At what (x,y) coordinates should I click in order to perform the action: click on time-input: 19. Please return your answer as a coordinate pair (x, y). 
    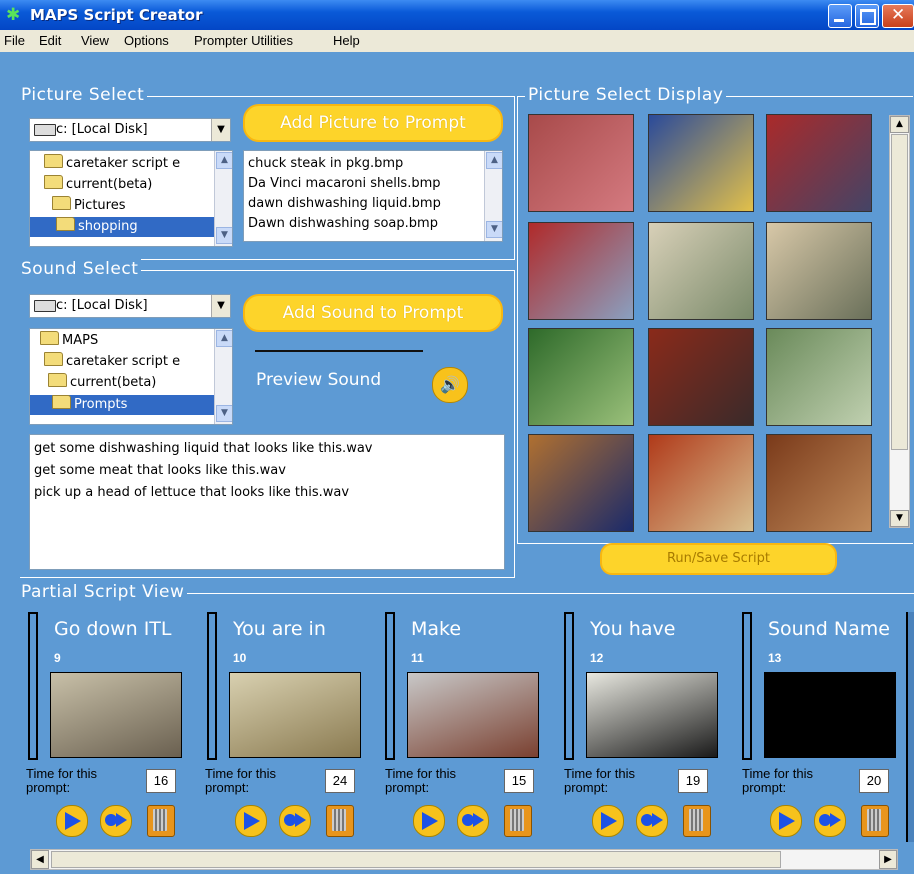
    Looking at the image, I should click on (693, 781).